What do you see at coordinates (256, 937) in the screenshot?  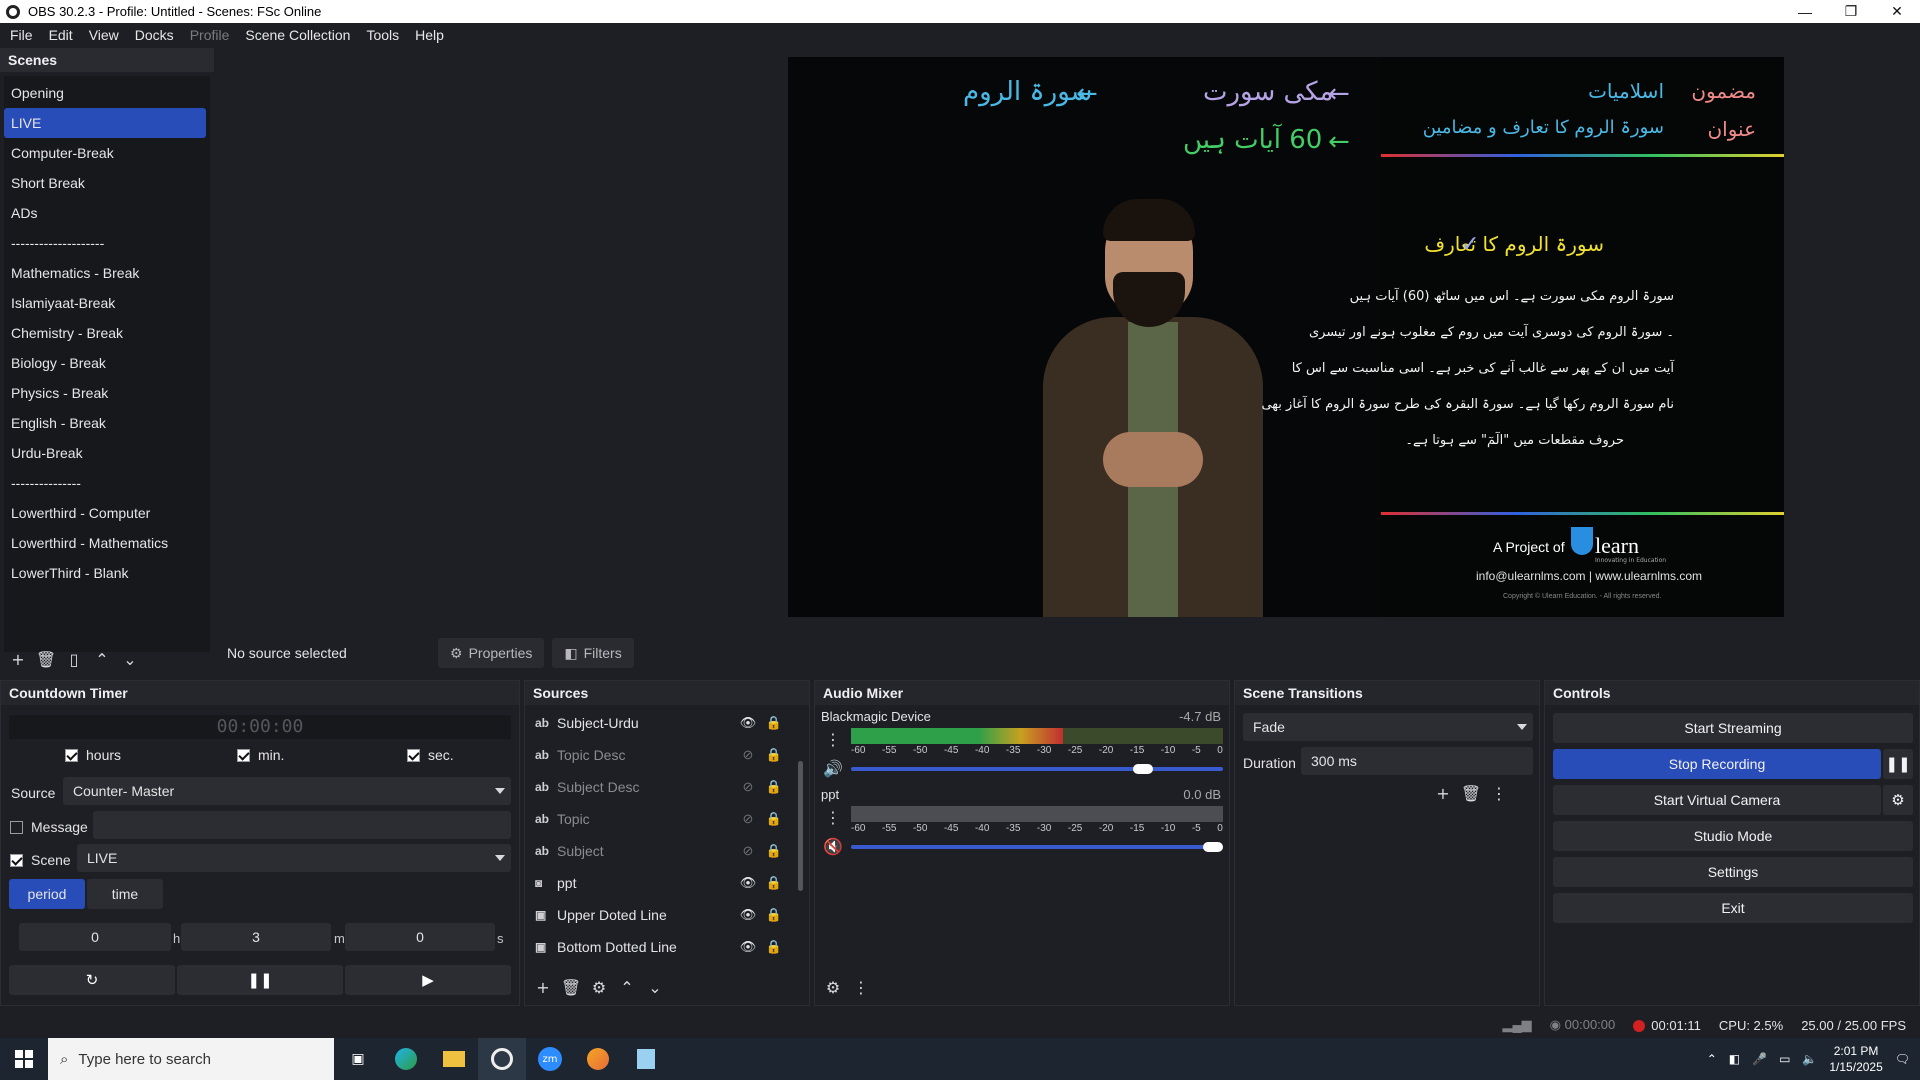 I see `minutes-input: 3` at bounding box center [256, 937].